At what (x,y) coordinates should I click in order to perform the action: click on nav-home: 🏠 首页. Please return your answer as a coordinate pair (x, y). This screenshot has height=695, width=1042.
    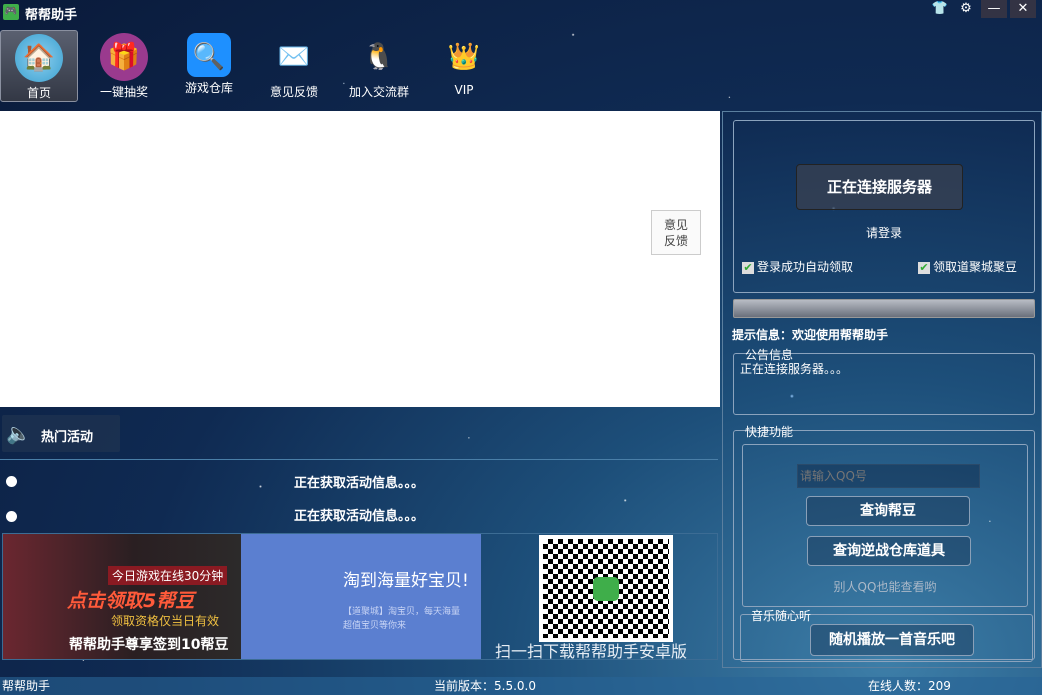
    Looking at the image, I should click on (39, 66).